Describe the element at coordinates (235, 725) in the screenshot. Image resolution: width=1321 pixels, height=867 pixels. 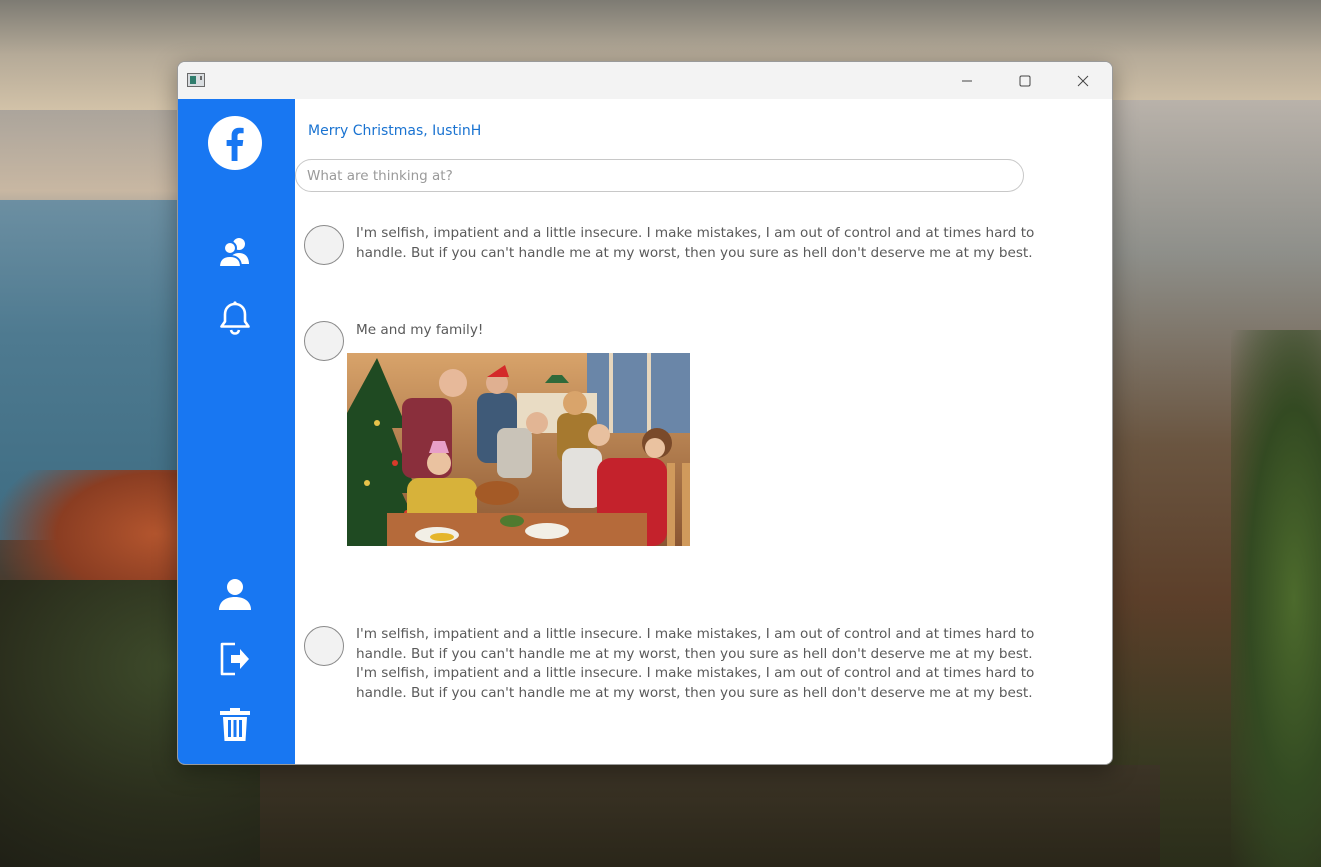
I see `trash-icon` at that location.